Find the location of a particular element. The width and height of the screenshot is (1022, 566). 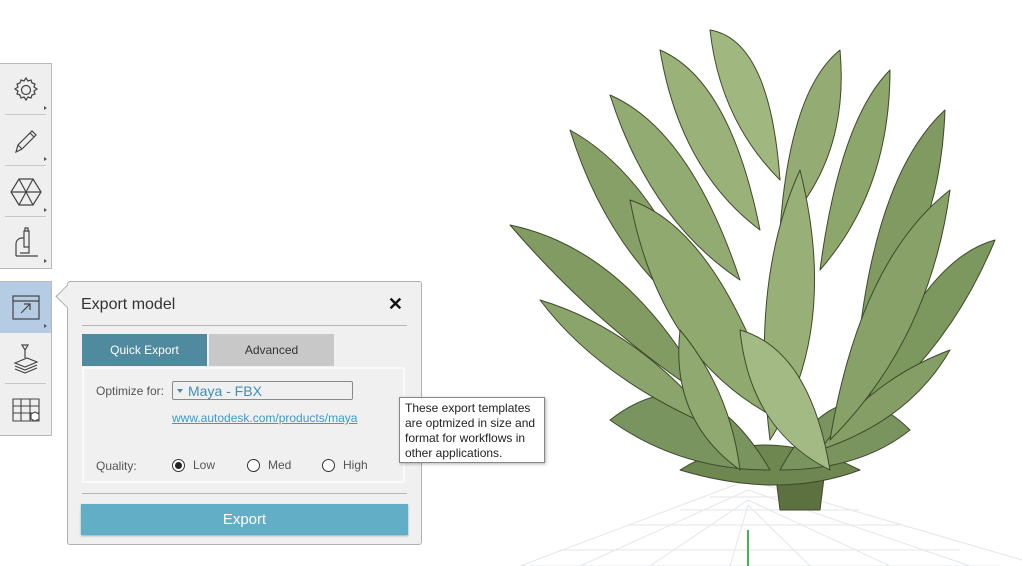

quality-high-radio: High is located at coordinates (345, 465).